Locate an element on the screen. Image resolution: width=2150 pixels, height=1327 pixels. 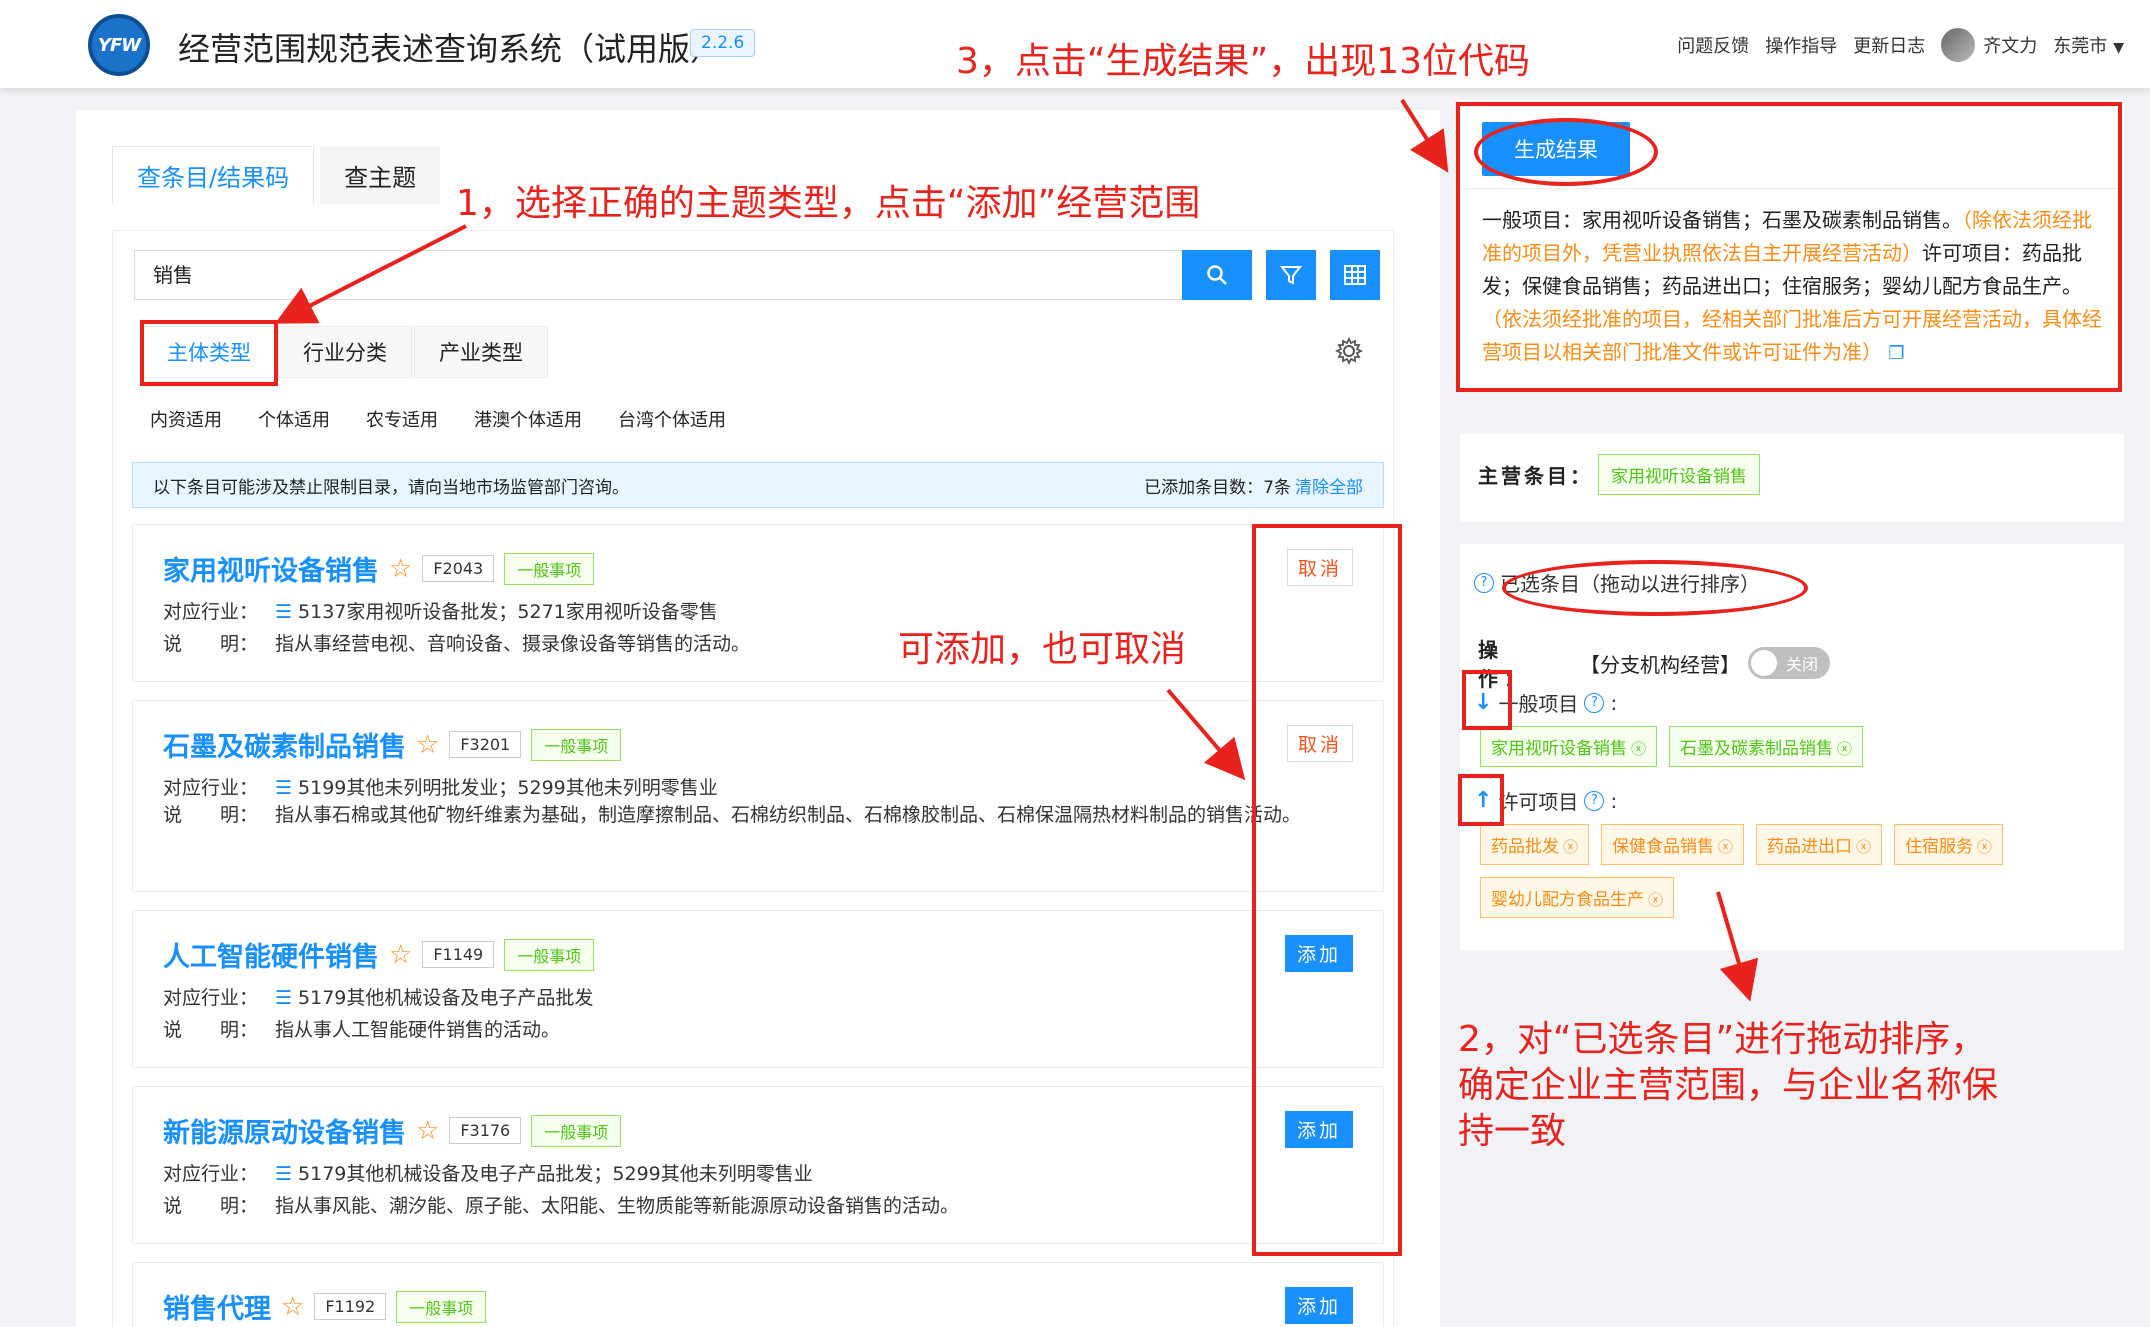
filter-taiwan: 台湾个体适用 is located at coordinates (672, 419).